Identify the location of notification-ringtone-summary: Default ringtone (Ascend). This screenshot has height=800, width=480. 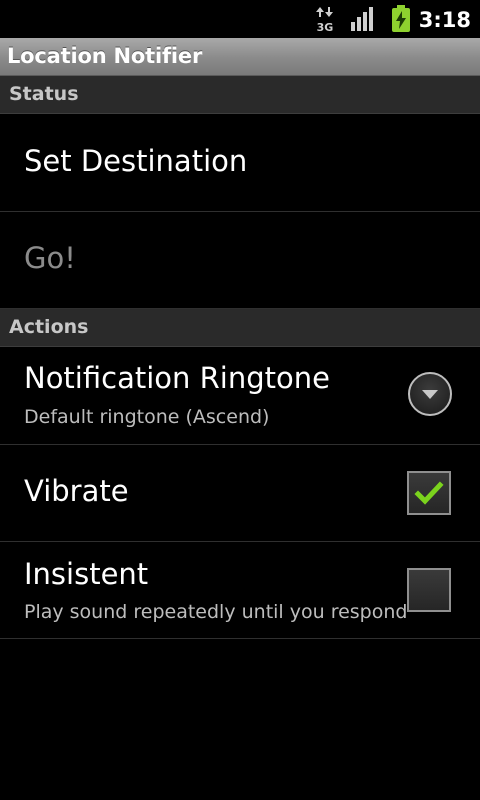
(147, 417).